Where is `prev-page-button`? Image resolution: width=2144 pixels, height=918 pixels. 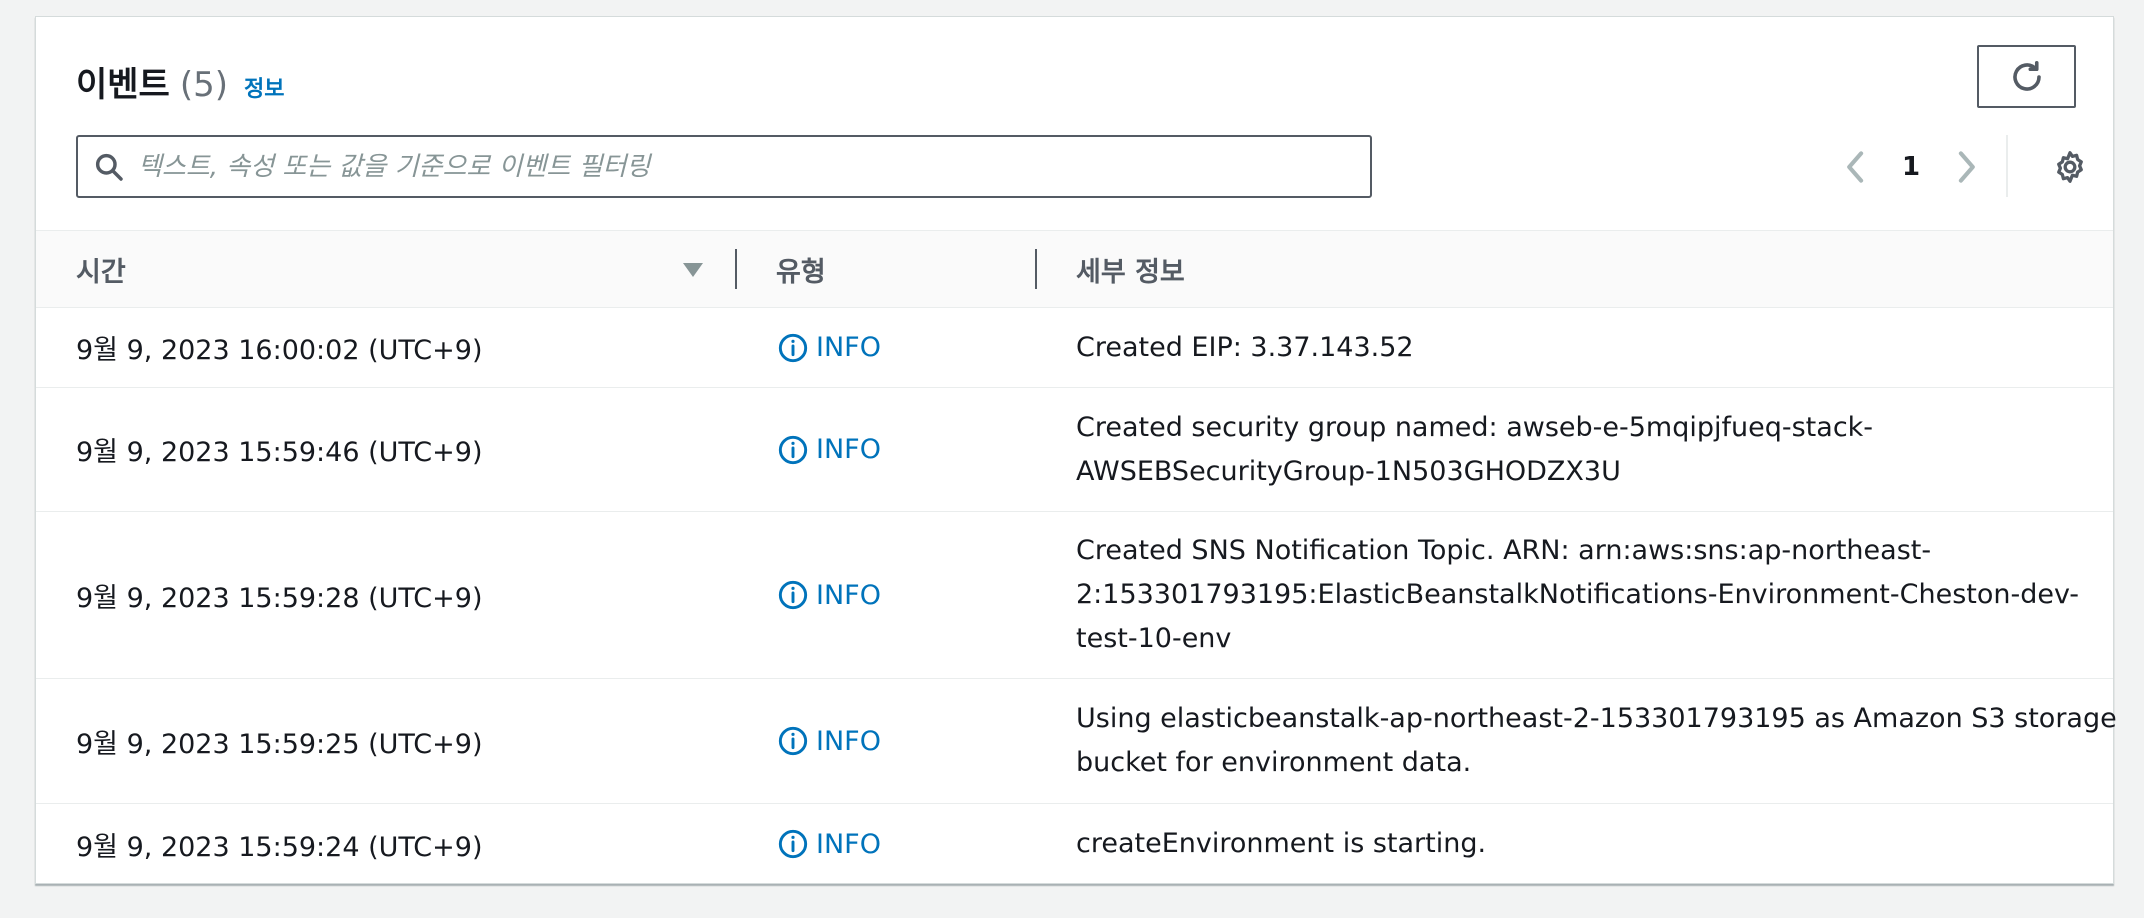 prev-page-button is located at coordinates (1856, 167).